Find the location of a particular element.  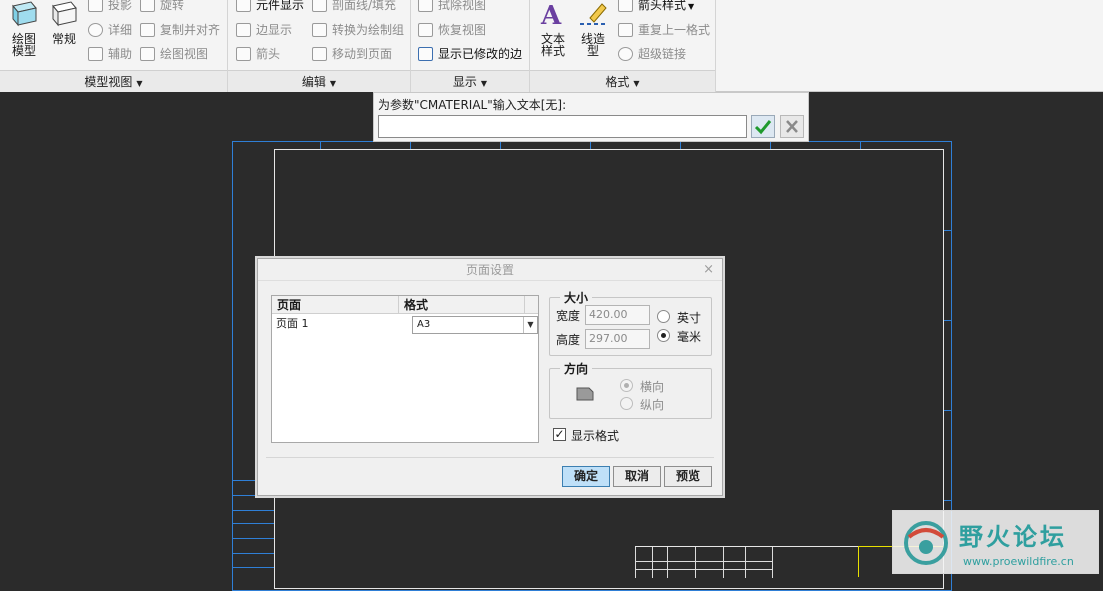

cancel-button: 取消 is located at coordinates (637, 476).